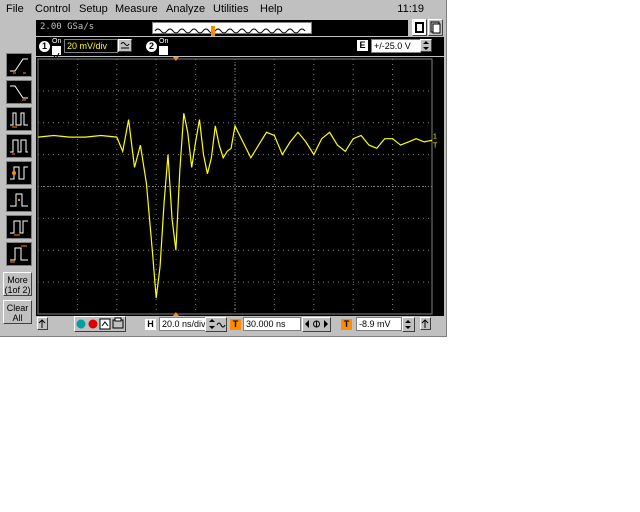 This screenshot has height=512, width=640. Describe the element at coordinates (410, 9) in the screenshot. I see `clock: 11:19` at that location.